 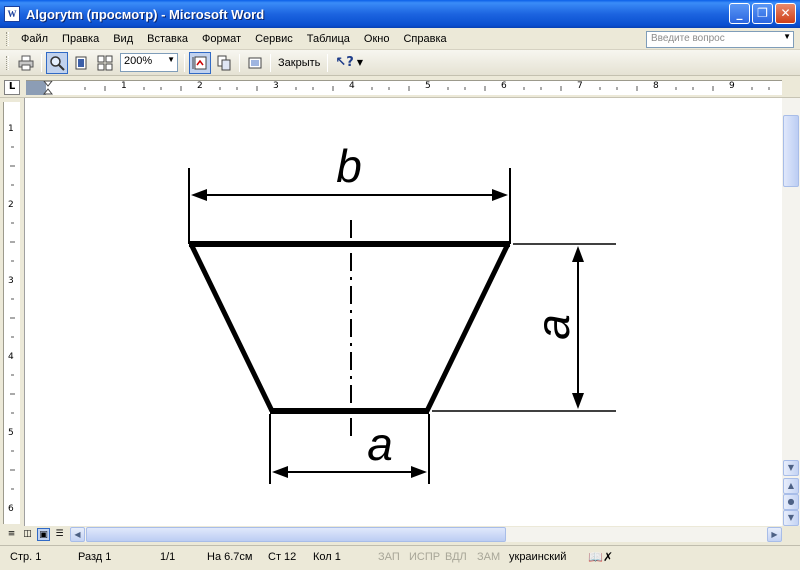 What do you see at coordinates (352, 86) in the screenshot?
I see `hruler-label: 4` at bounding box center [352, 86].